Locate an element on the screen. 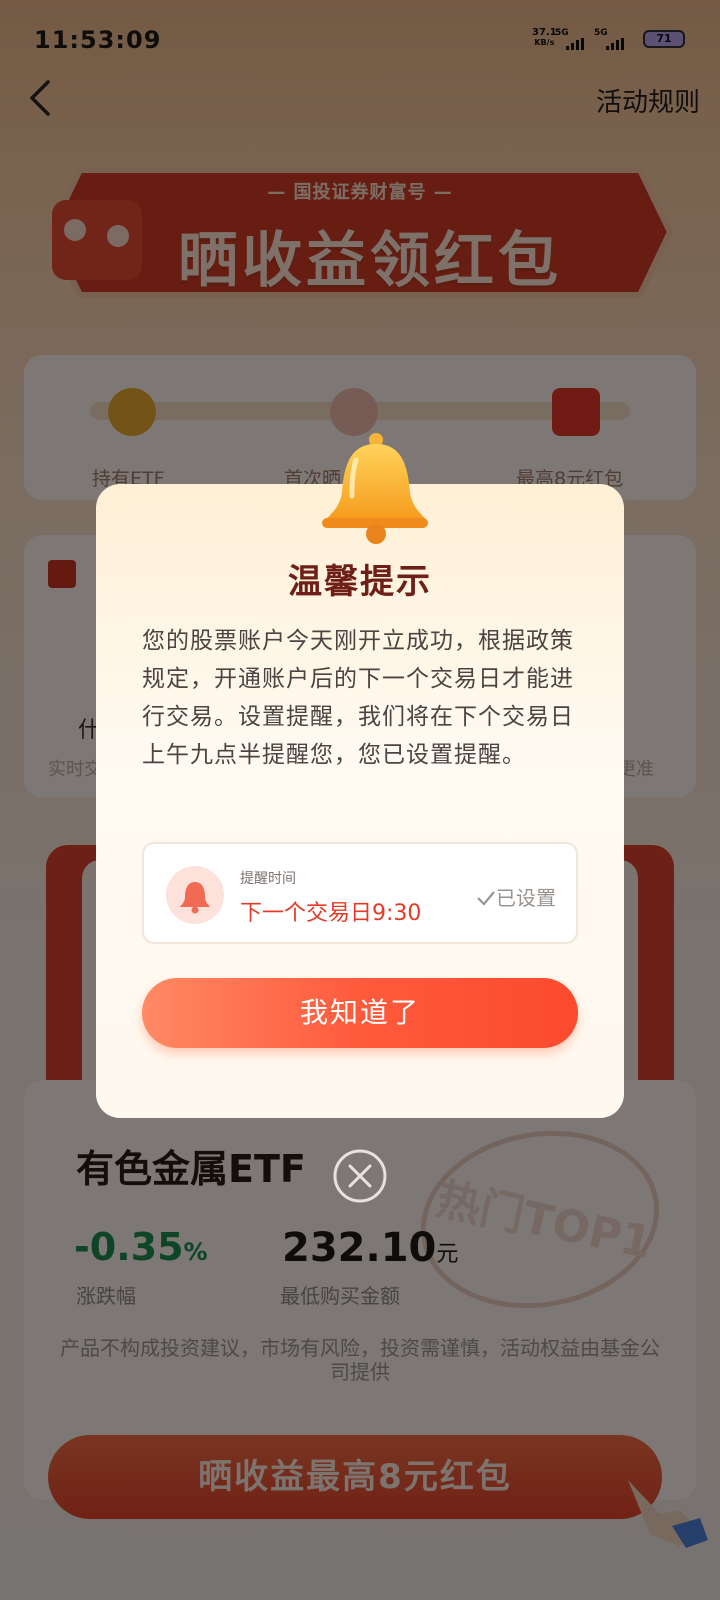 This screenshot has height=1600, width=720. reminder-status-text: 已设置 is located at coordinates (526, 898).